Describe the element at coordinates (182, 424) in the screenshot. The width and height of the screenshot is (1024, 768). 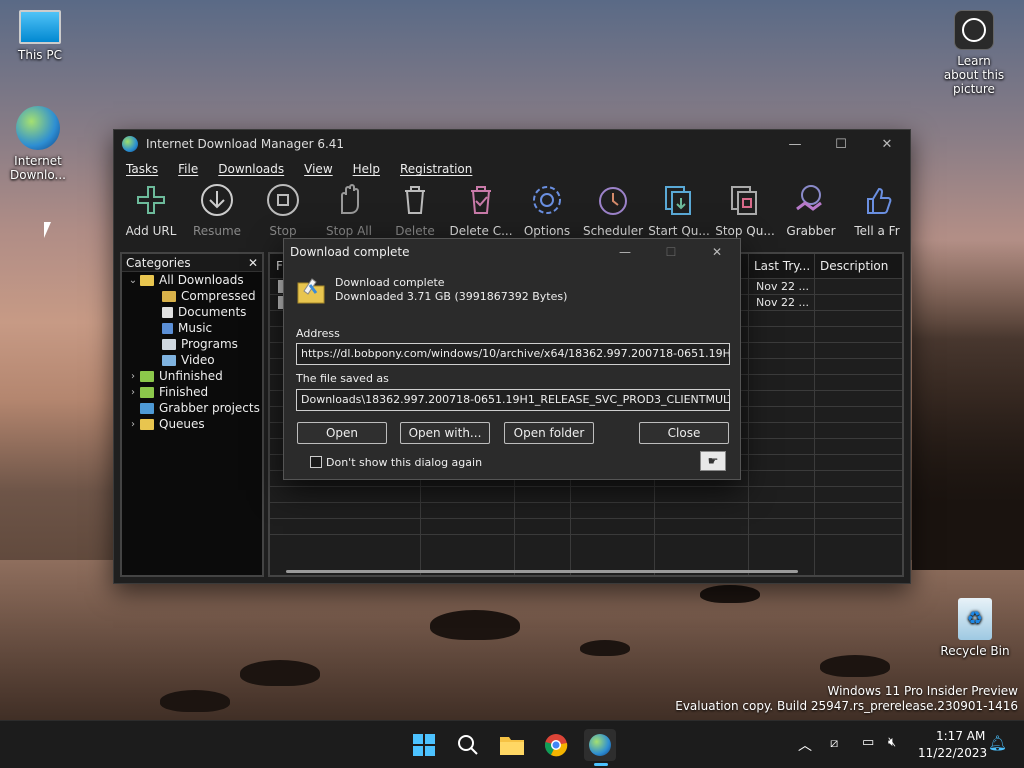
I see `tree-label: Queues` at that location.